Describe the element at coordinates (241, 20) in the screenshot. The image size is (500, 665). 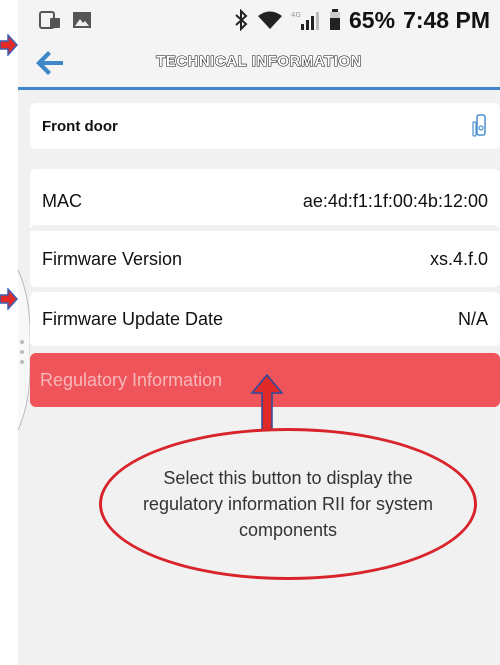
I see `bluetooth-icon` at that location.